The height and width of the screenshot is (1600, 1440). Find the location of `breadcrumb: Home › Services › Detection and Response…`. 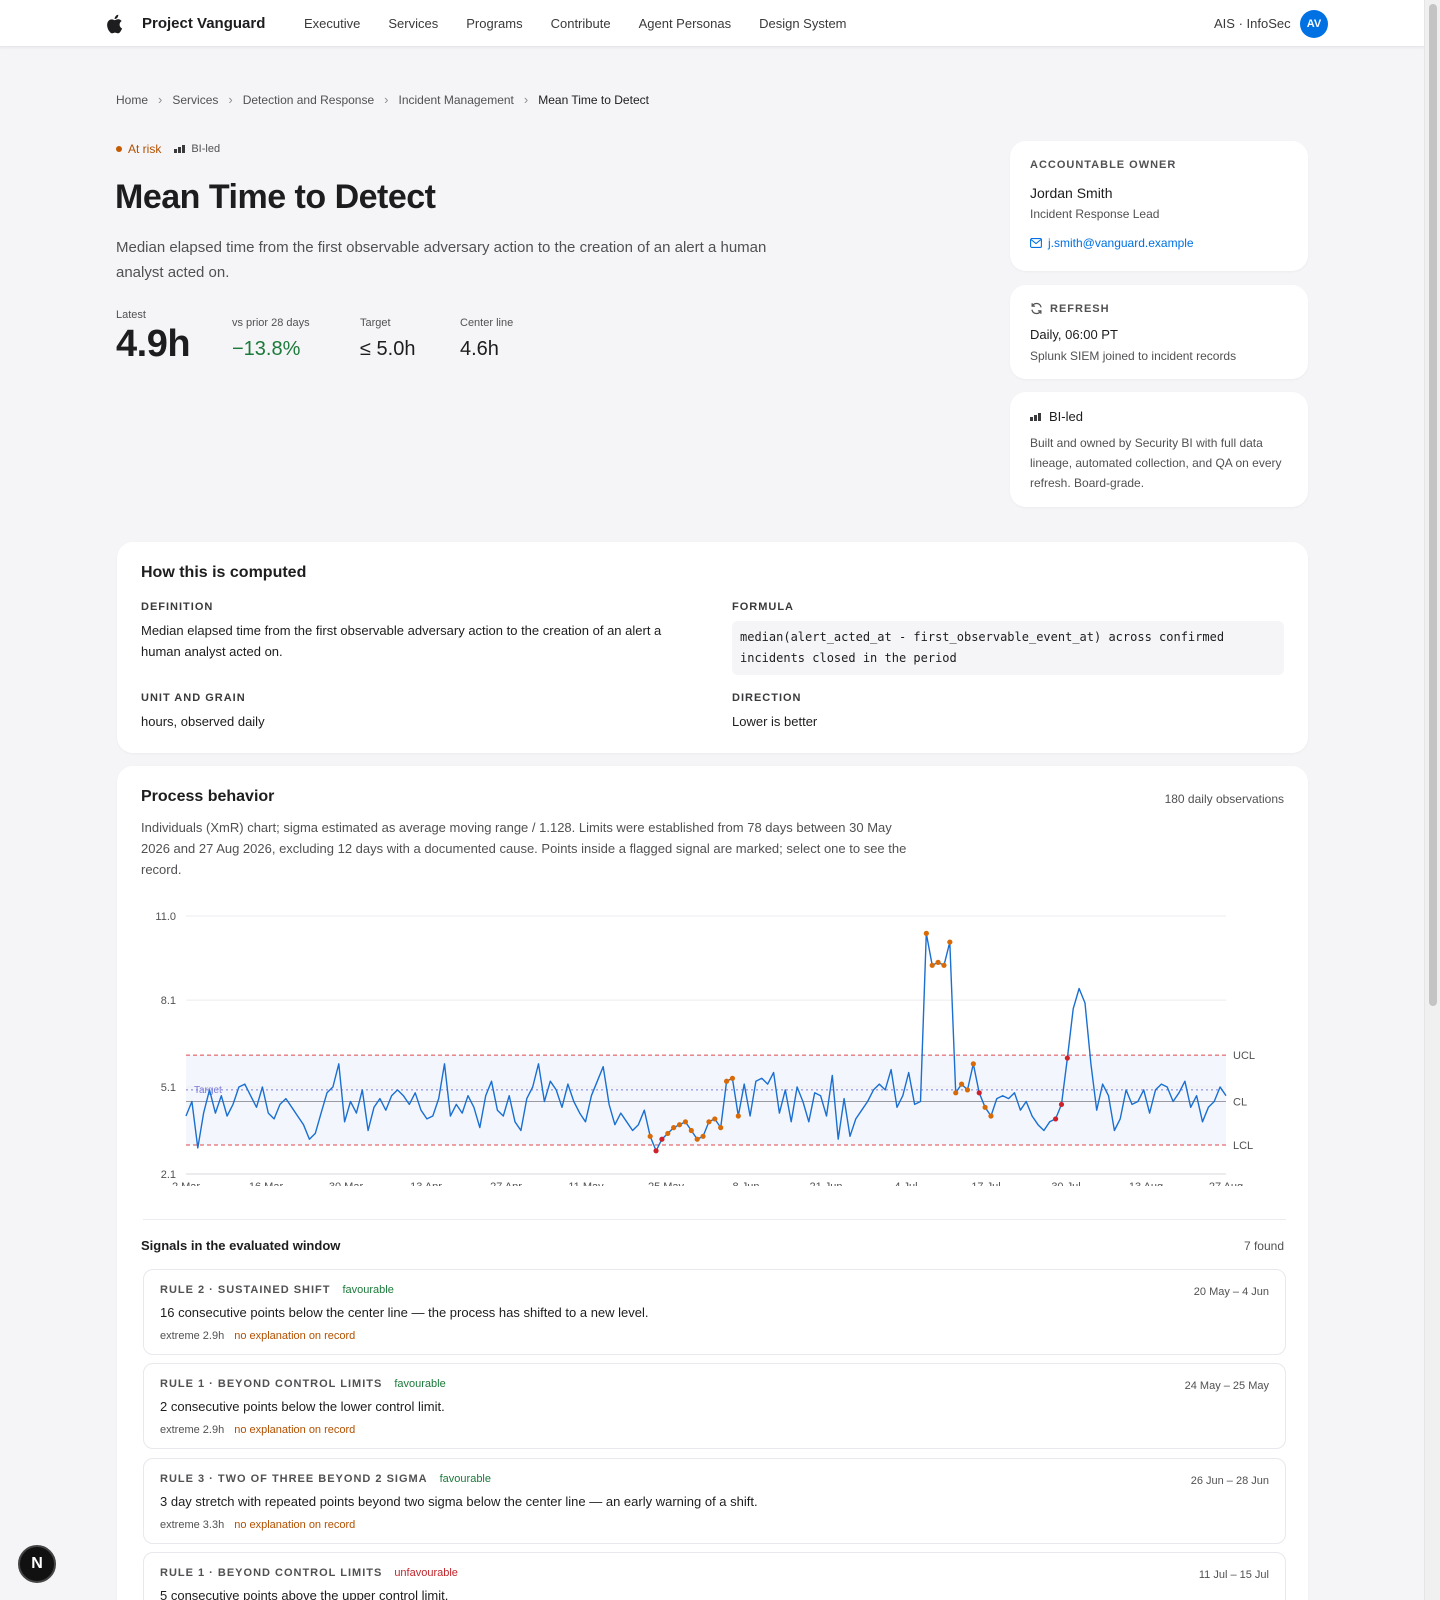

breadcrumb: Home › Services › Detection and Response… is located at coordinates (382, 99).